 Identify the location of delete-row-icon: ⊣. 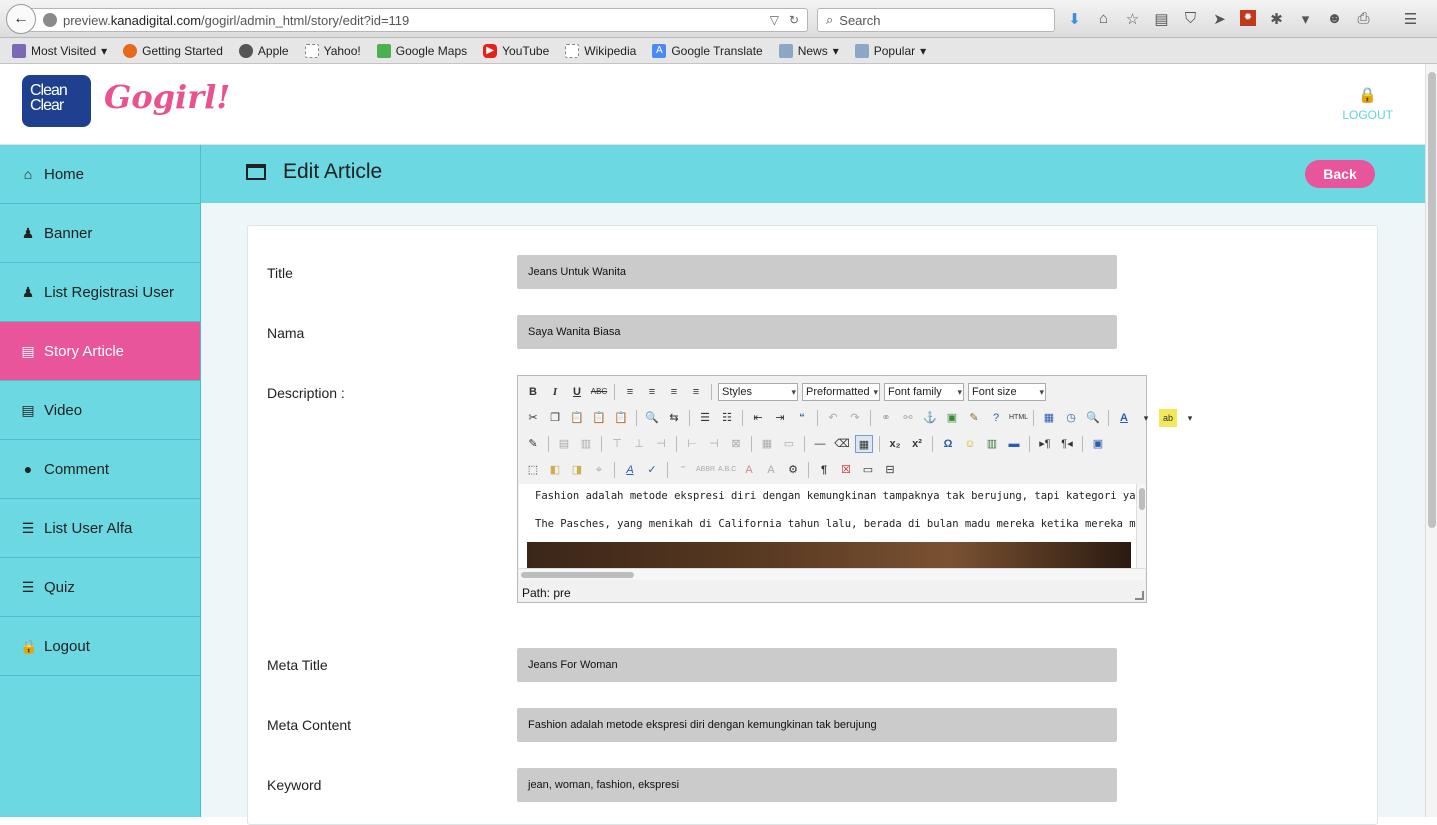
(661, 444).